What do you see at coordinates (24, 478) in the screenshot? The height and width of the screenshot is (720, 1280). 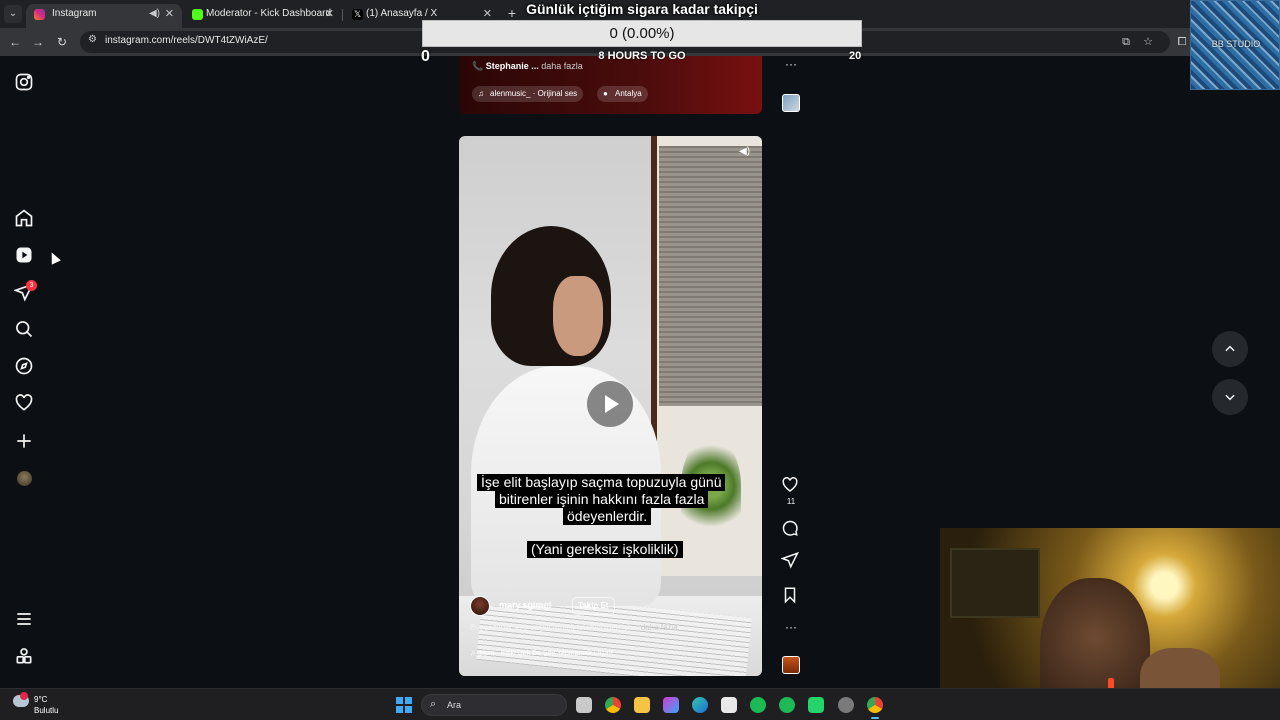 I see `profile-avatar` at bounding box center [24, 478].